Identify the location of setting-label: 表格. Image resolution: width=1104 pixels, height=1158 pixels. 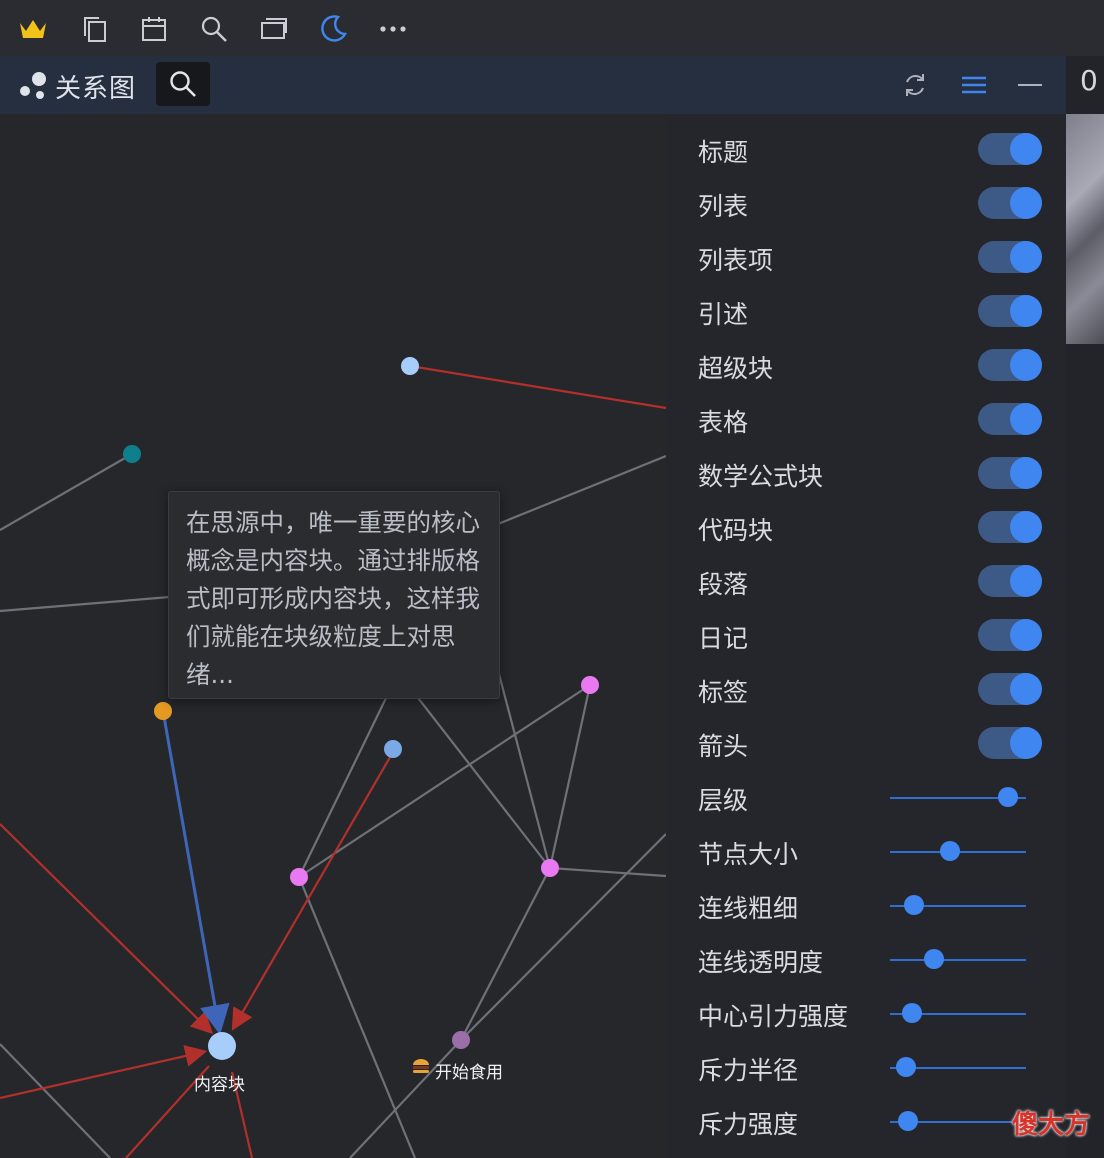
(723, 422).